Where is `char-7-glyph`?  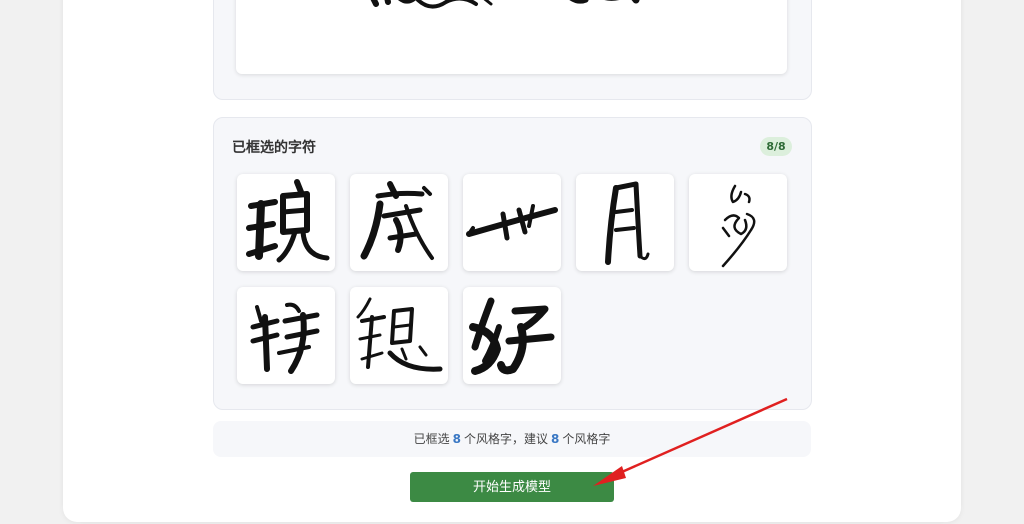
char-7-glyph is located at coordinates (399, 334).